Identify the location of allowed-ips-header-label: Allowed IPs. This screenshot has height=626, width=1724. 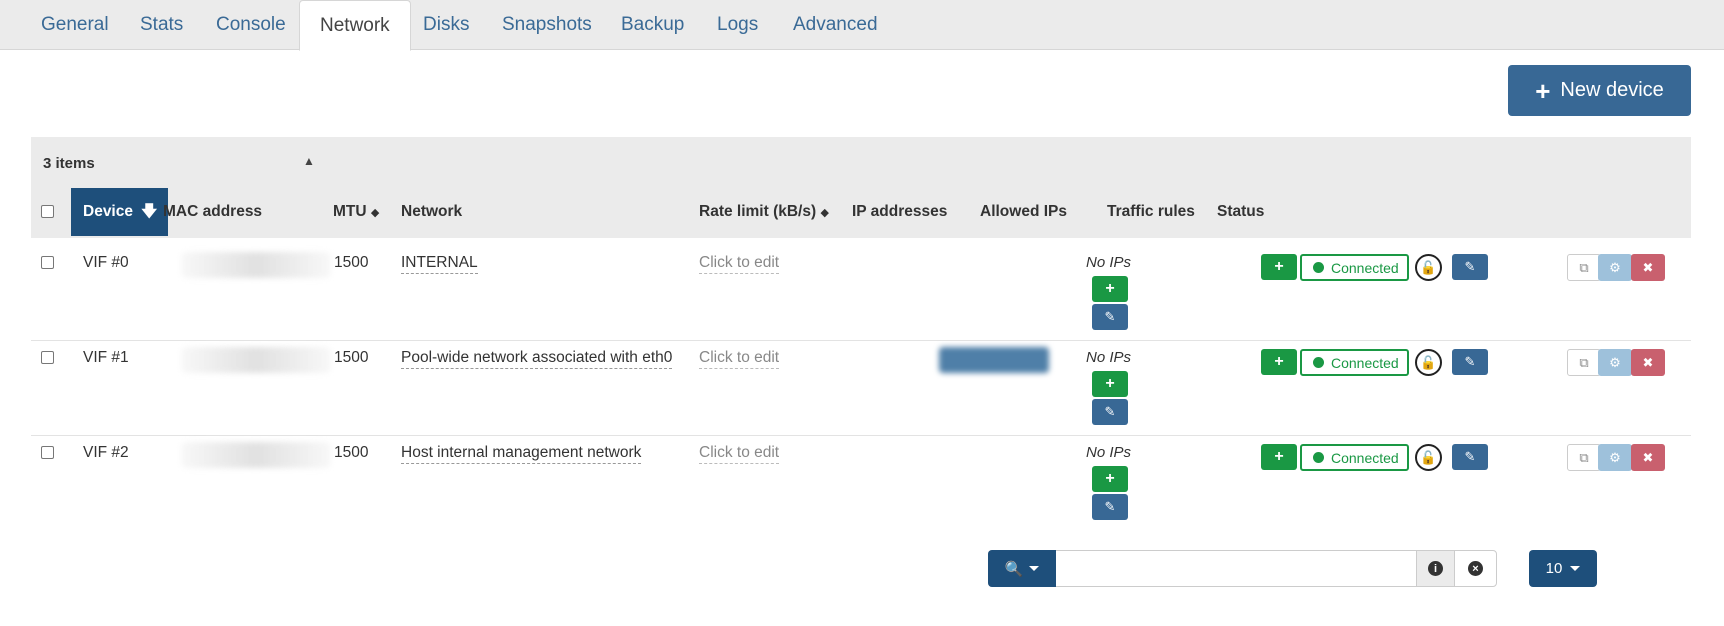
(1023, 211).